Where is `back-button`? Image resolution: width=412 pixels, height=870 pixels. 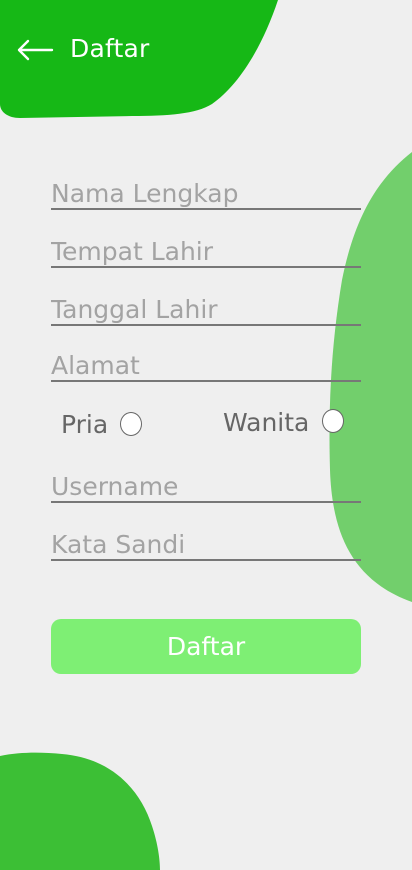 back-button is located at coordinates (36, 50).